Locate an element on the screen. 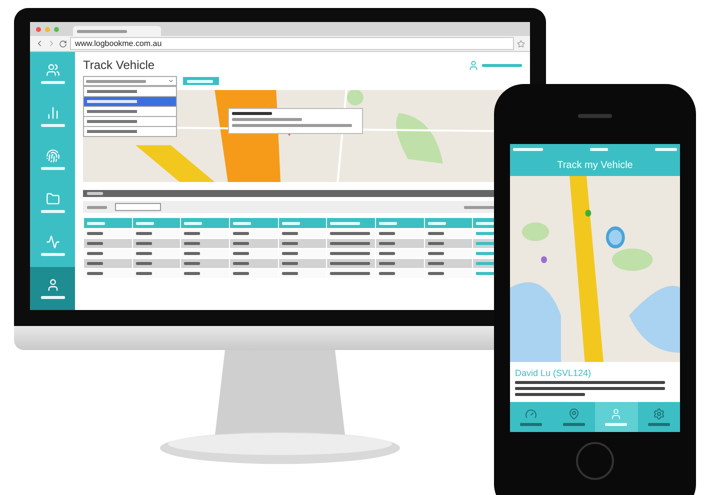 Image resolution: width=708 pixels, height=495 pixels. vehicle-name: David Lu (SVL124) is located at coordinates (553, 373).